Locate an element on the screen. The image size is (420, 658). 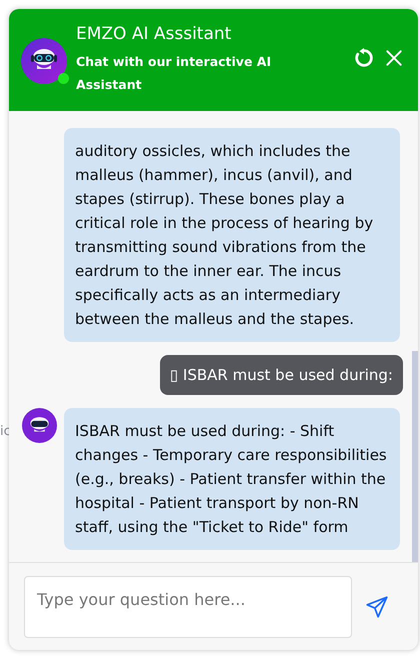
close-button is located at coordinates (394, 58).